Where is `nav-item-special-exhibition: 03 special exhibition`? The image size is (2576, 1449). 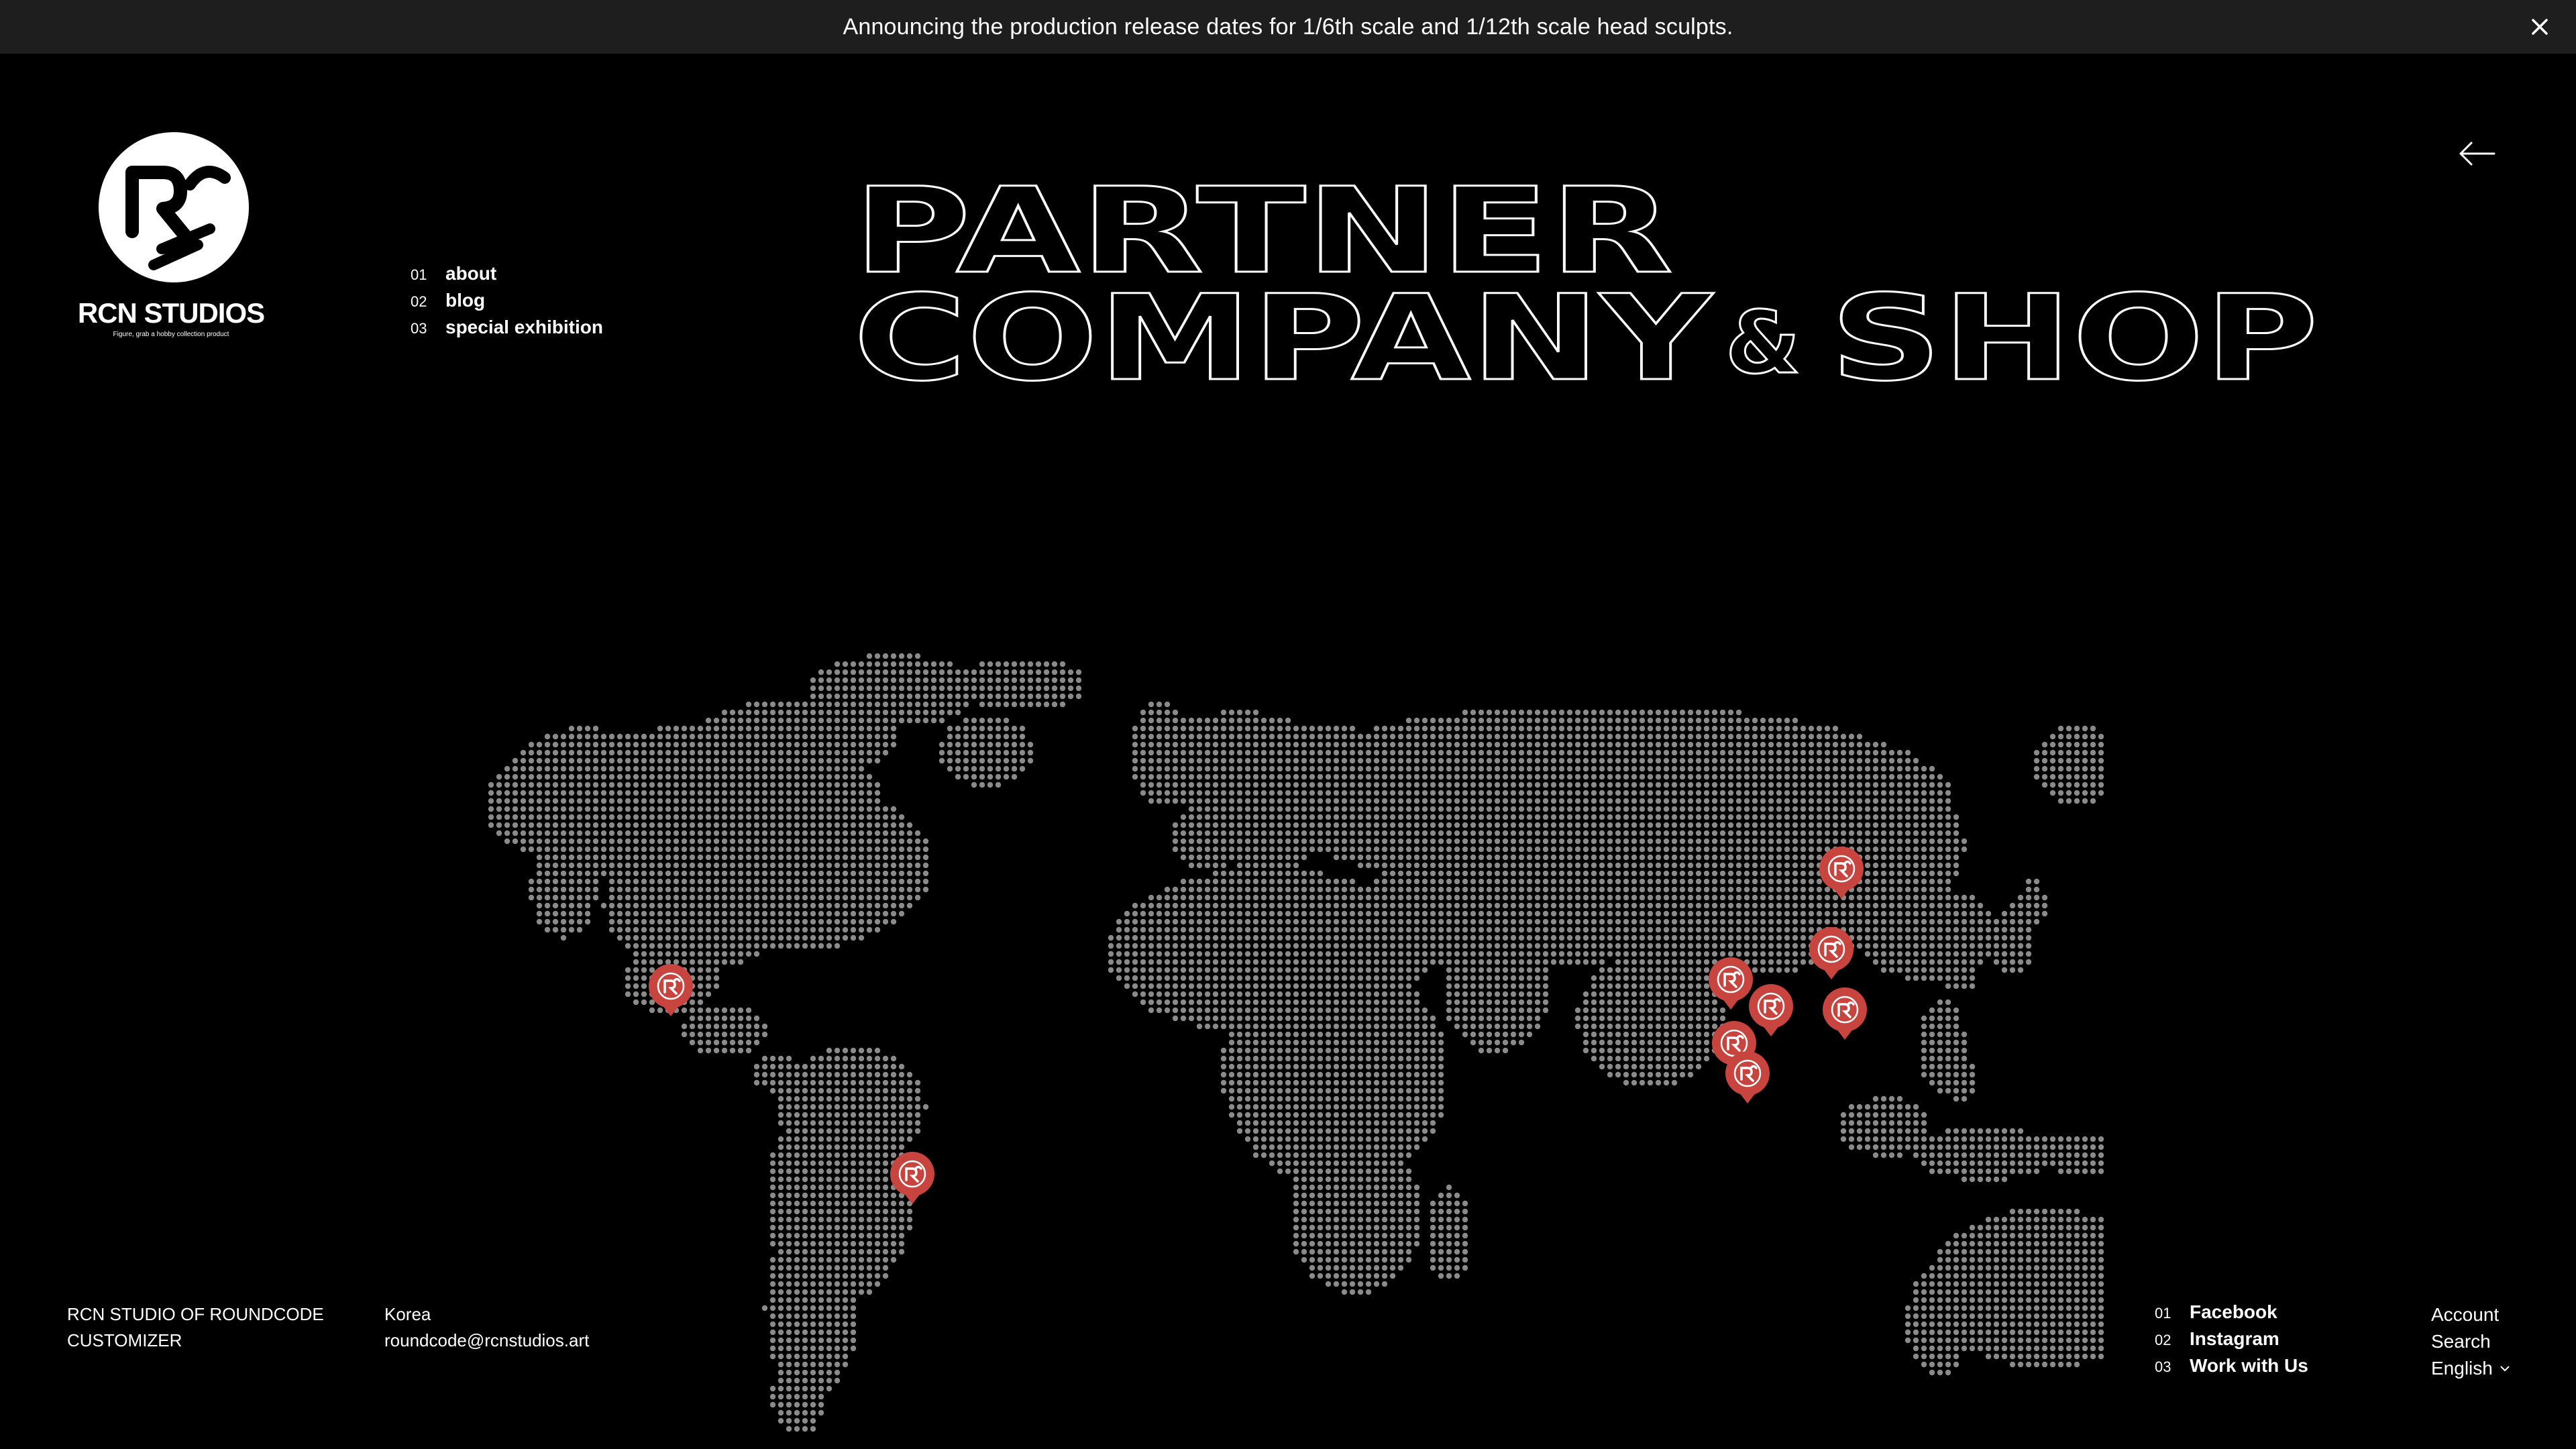 nav-item-special-exhibition: 03 special exhibition is located at coordinates (507, 330).